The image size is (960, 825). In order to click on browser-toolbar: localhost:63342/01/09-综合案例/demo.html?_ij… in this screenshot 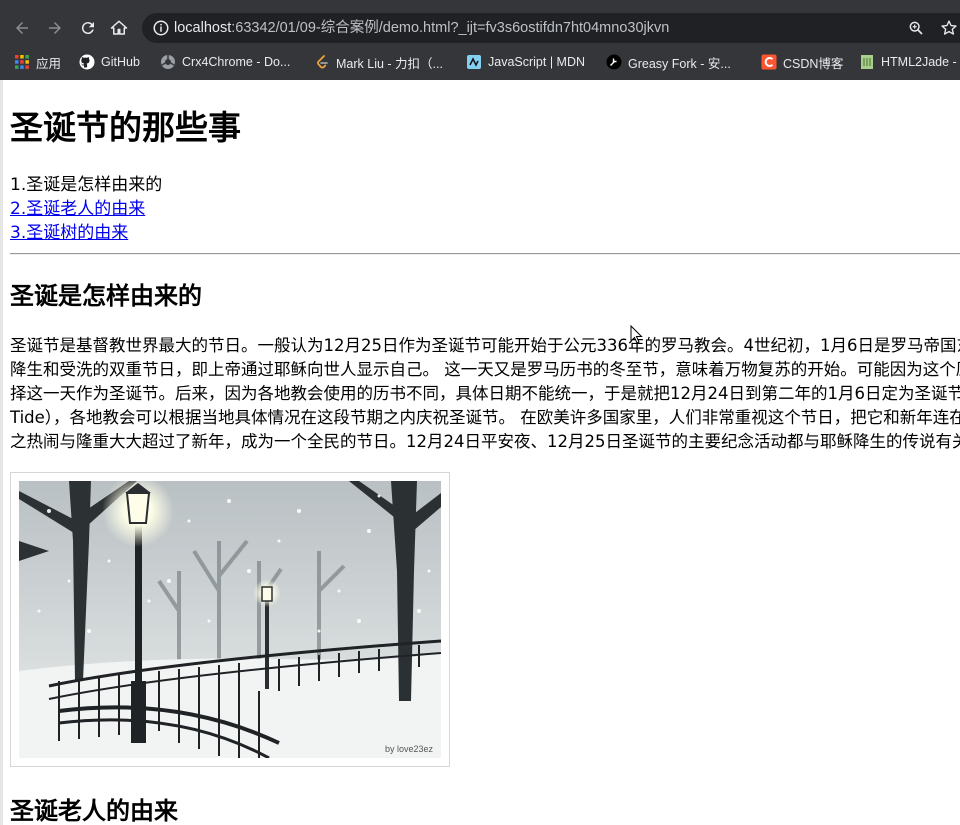, I will do `click(480, 28)`.